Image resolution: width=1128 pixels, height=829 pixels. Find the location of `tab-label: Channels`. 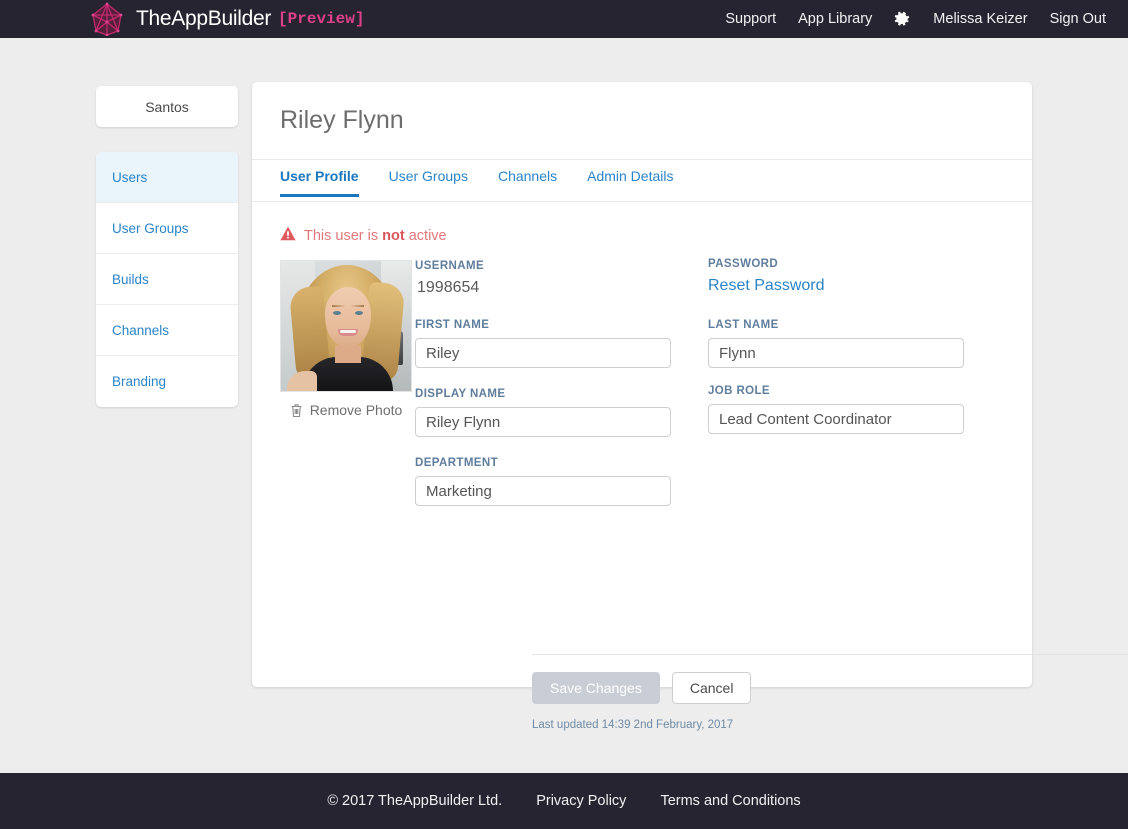

tab-label: Channels is located at coordinates (527, 176).